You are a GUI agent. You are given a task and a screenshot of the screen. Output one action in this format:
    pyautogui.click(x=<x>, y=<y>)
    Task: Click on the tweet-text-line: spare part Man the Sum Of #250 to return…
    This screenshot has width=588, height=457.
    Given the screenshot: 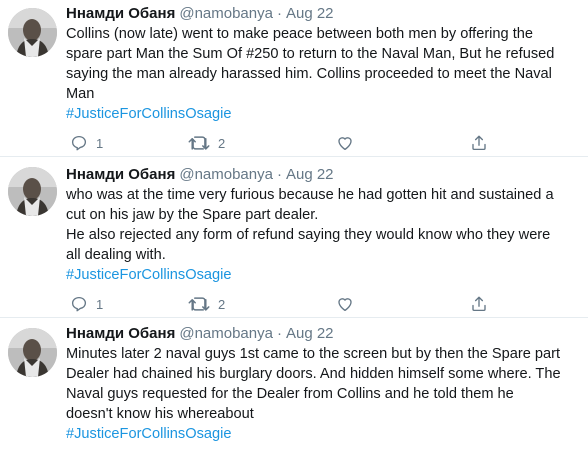 What is the action you would take?
    pyautogui.click(x=310, y=54)
    